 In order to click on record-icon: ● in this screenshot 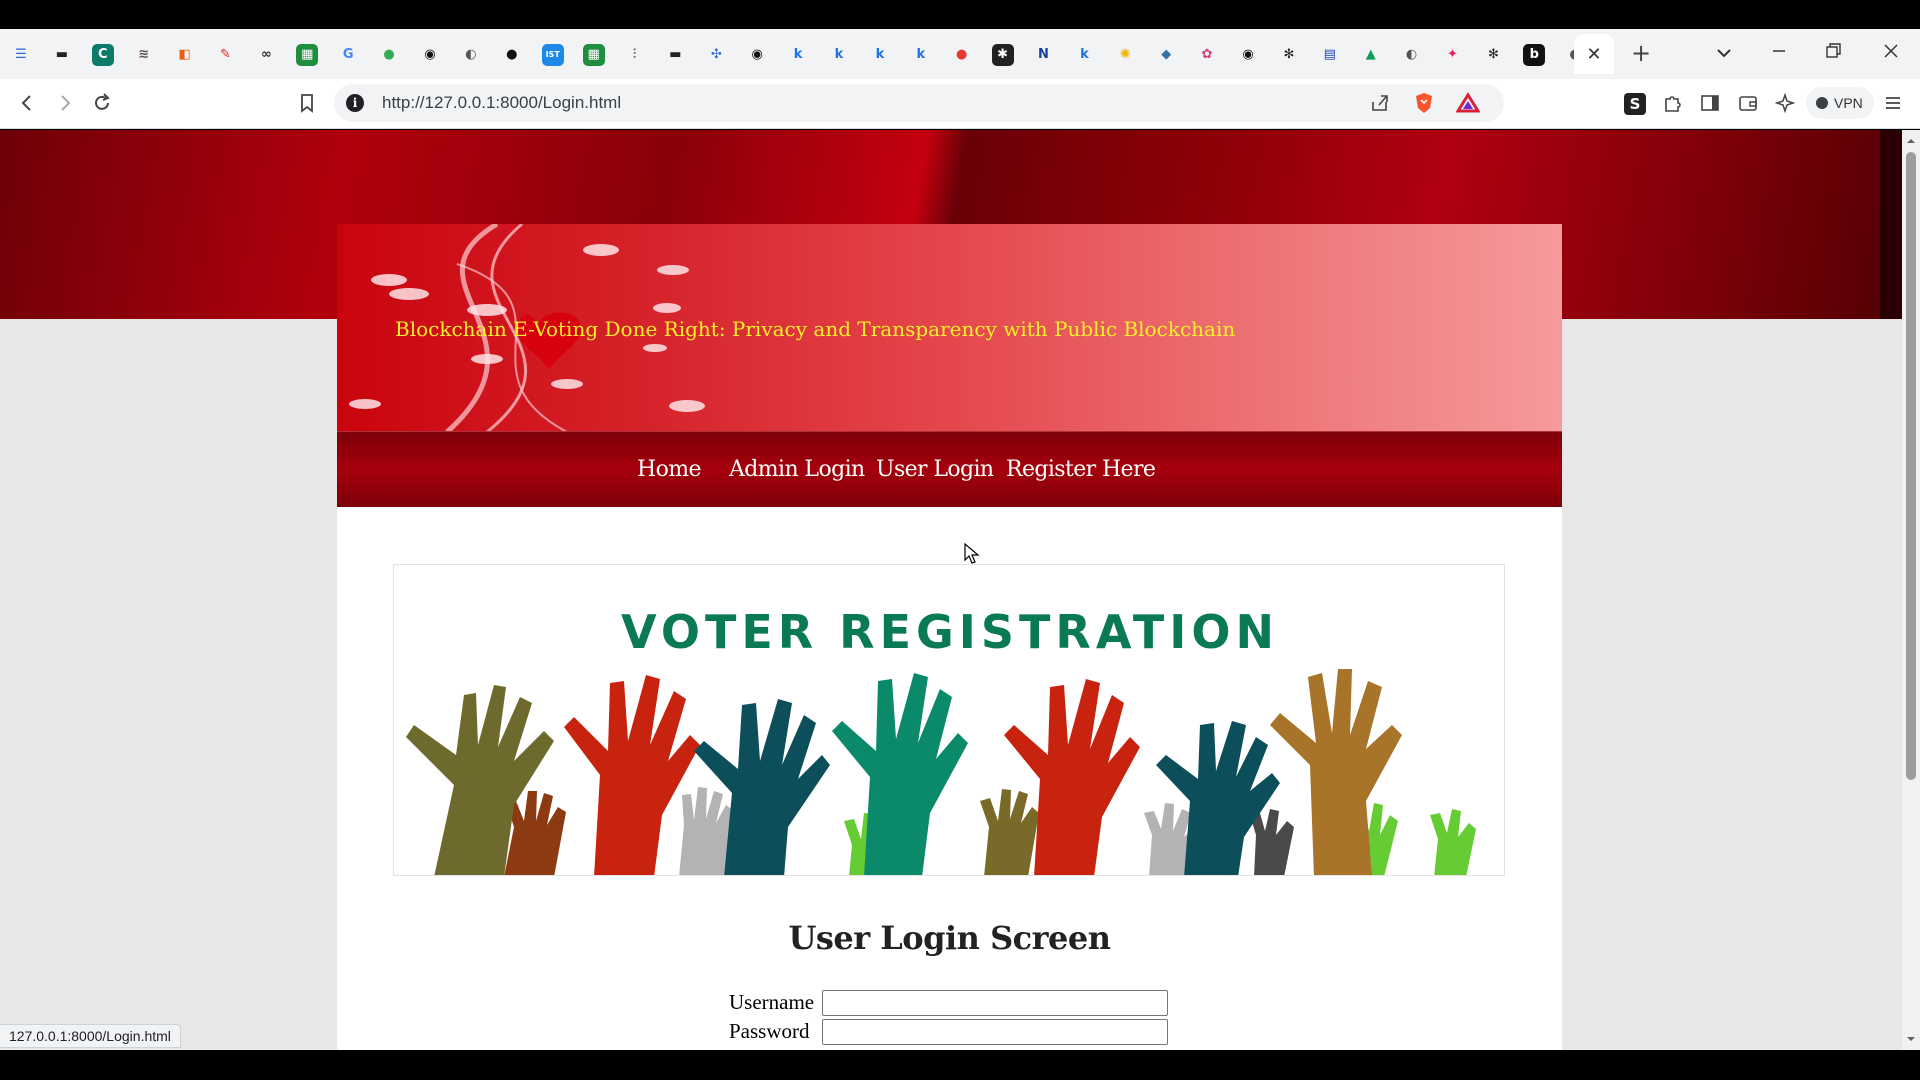, I will do `click(962, 55)`.